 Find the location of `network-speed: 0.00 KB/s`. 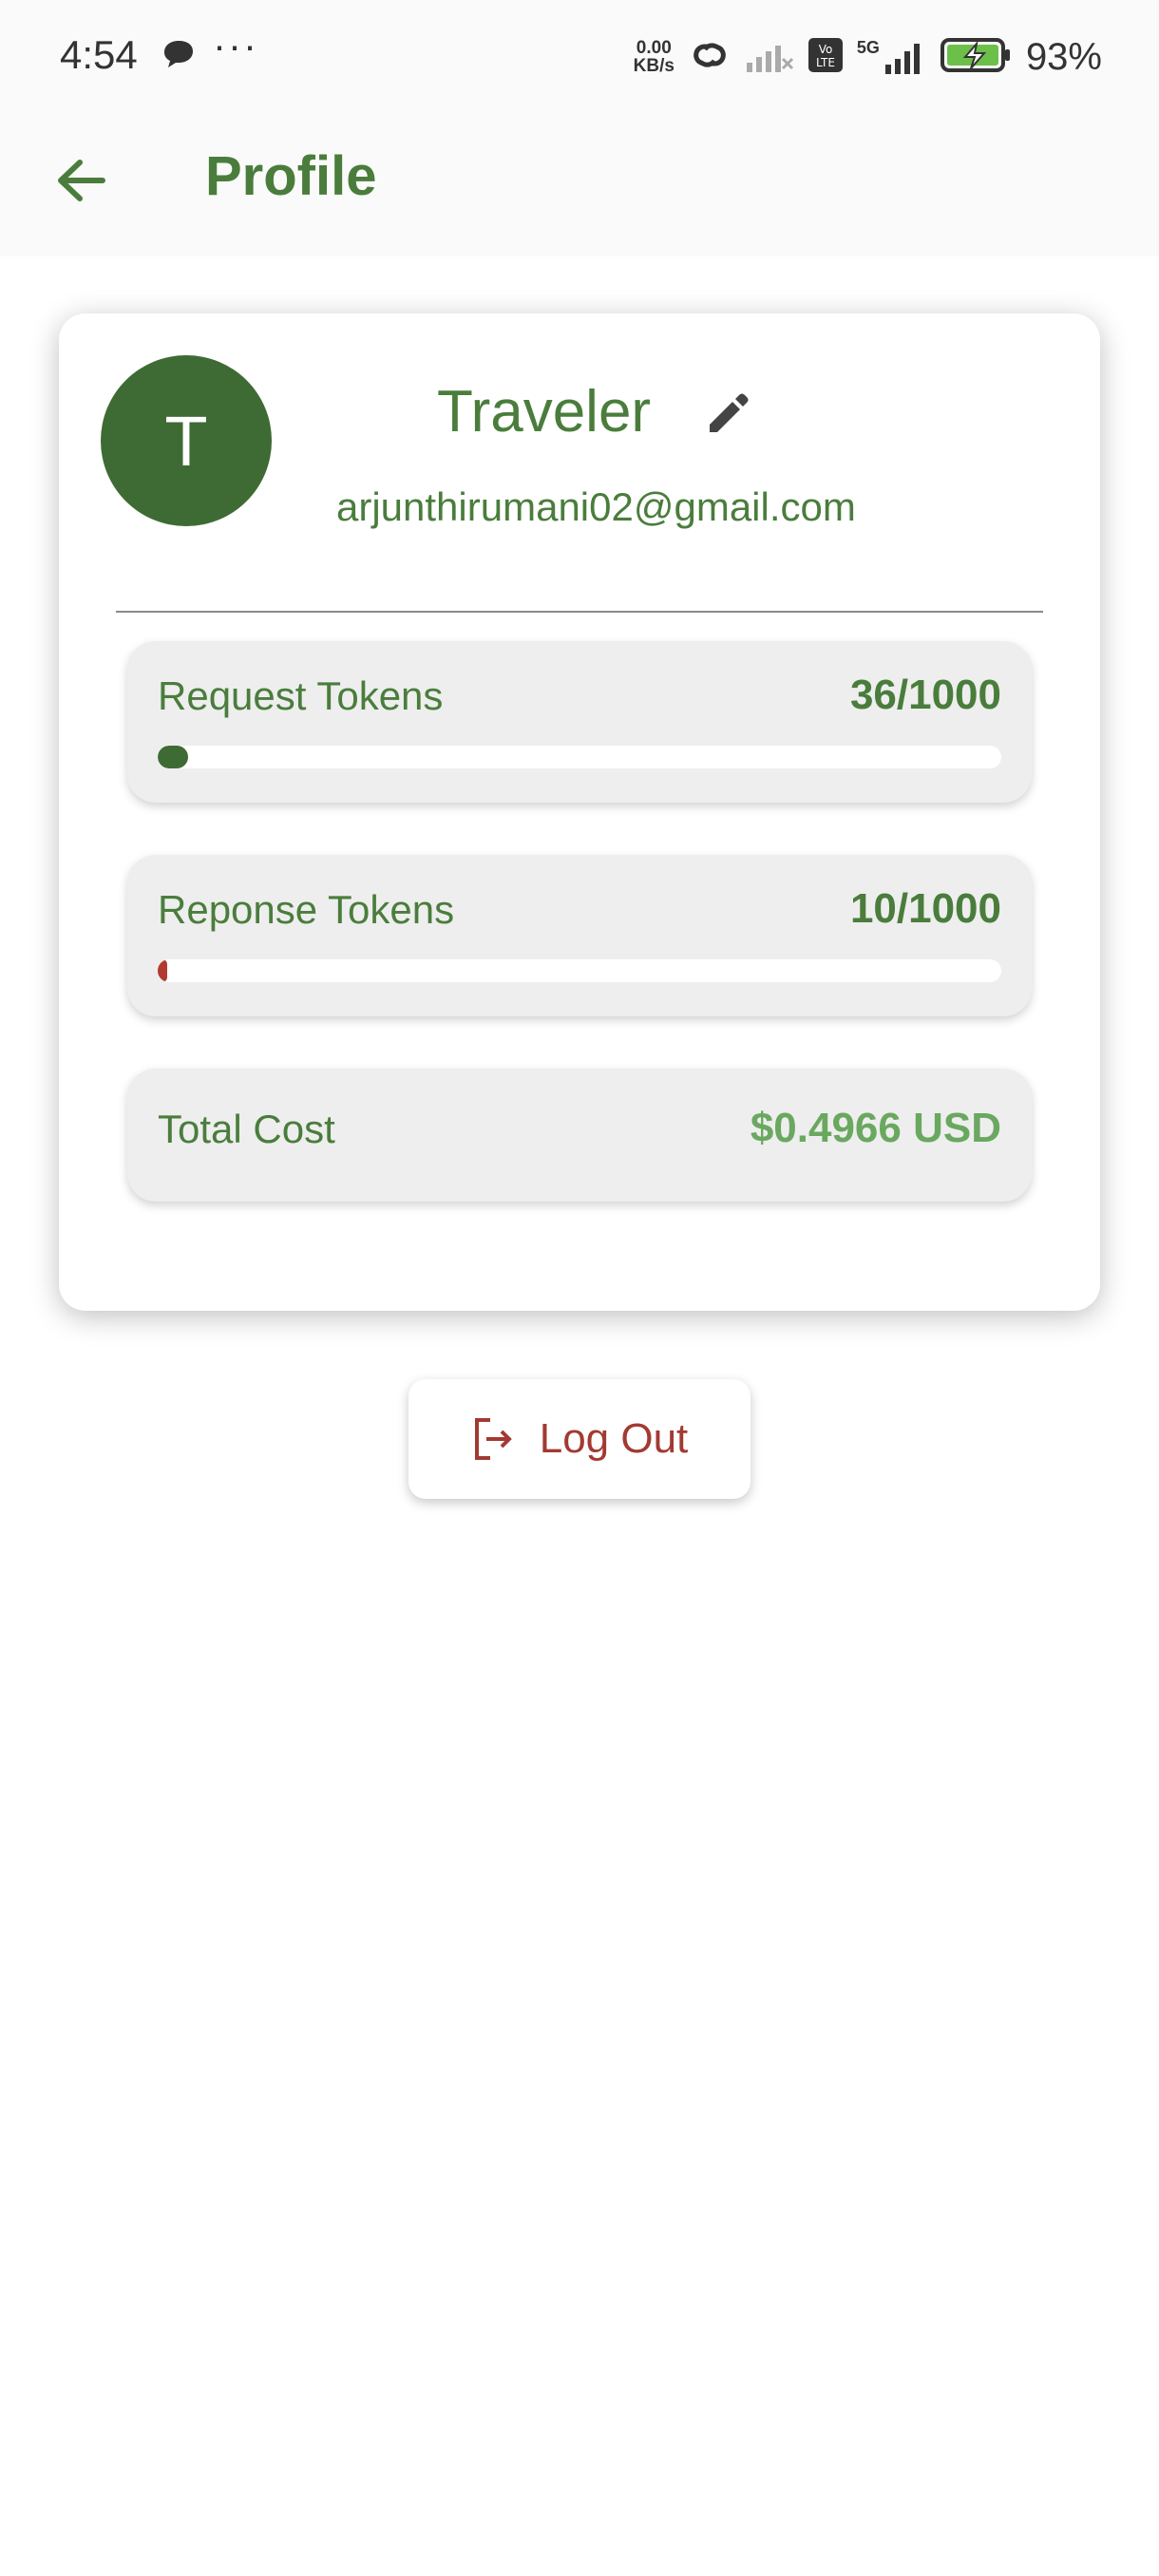

network-speed: 0.00 KB/s is located at coordinates (654, 57).